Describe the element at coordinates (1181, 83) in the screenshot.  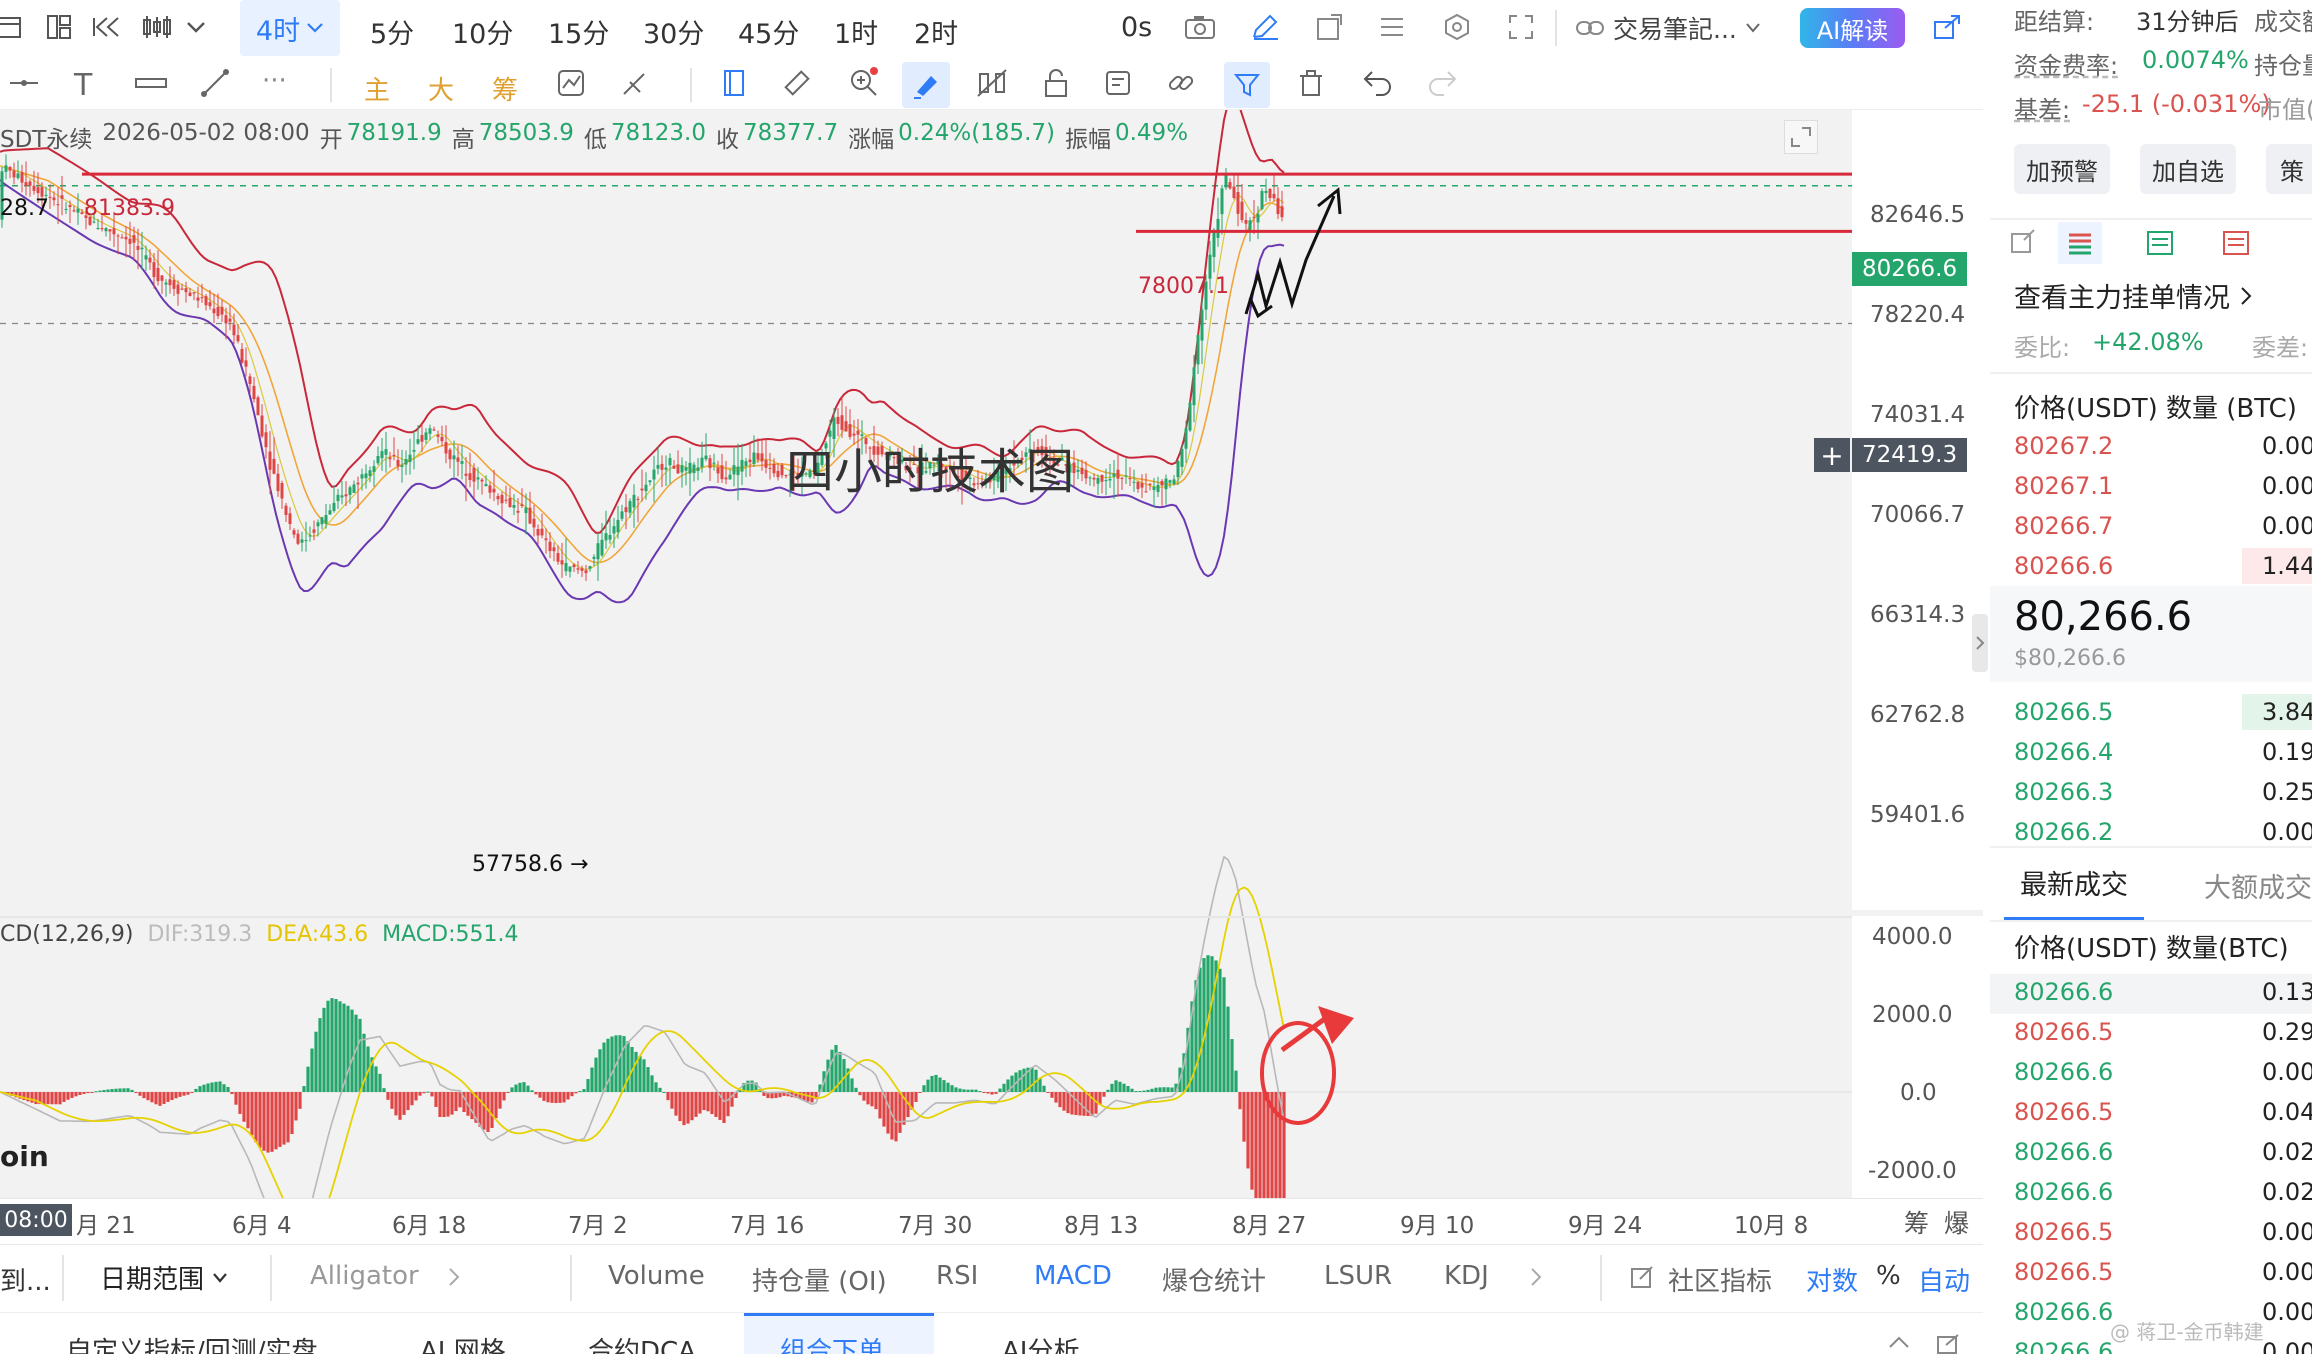
I see `link-chain-icon` at that location.